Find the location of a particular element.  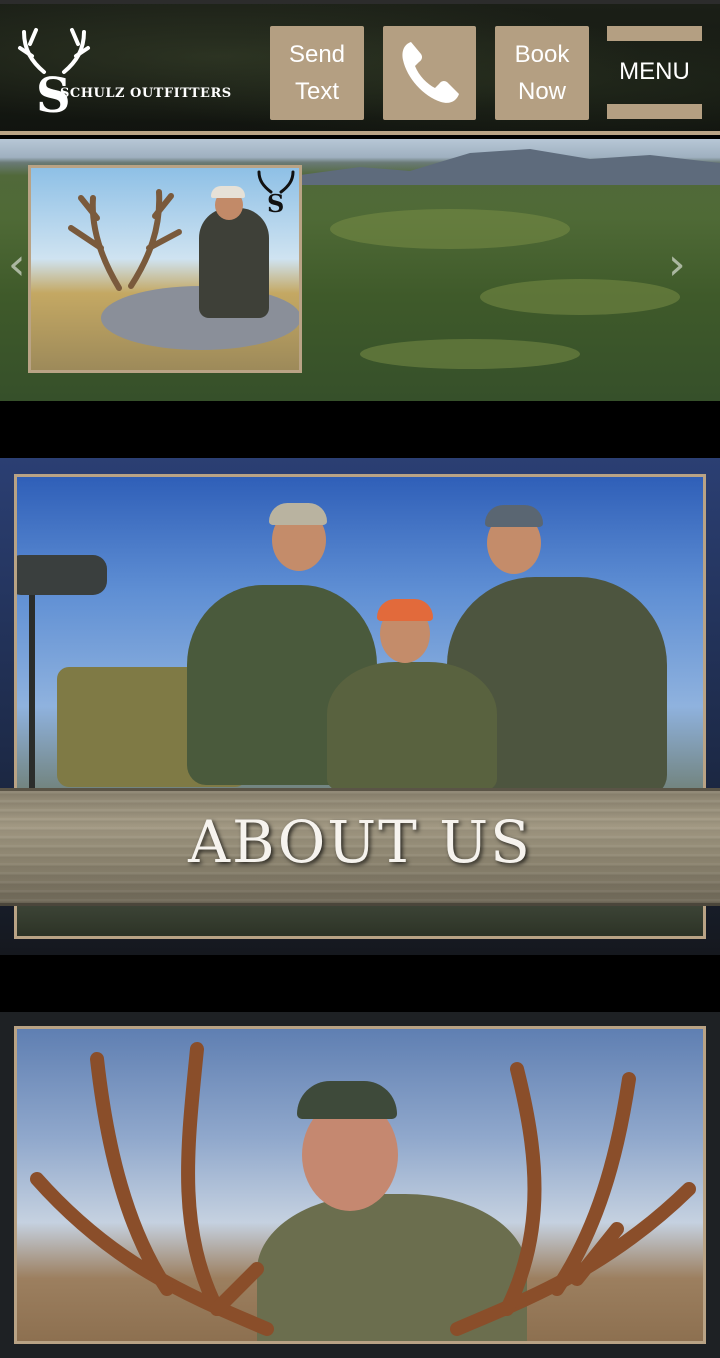

svg-text: S is located at coordinates (275, 202).